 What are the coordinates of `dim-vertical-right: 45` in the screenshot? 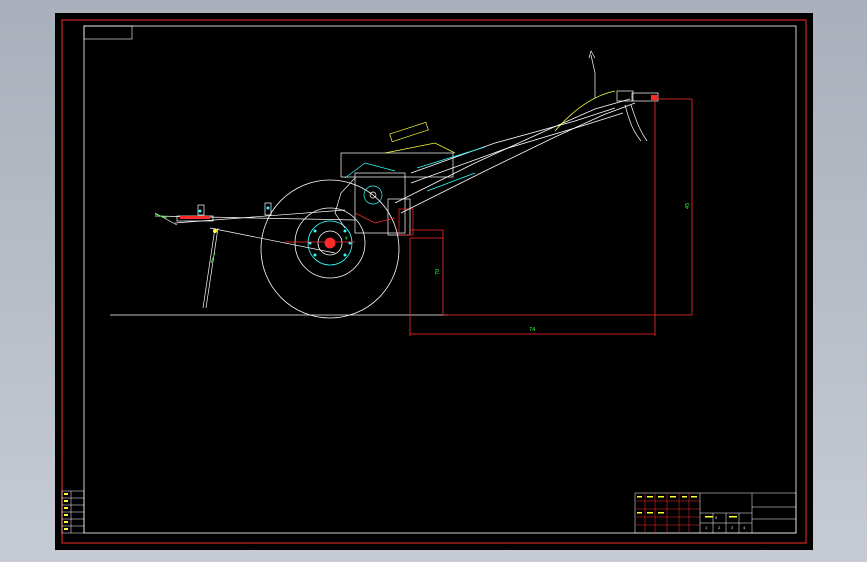 It's located at (688, 206).